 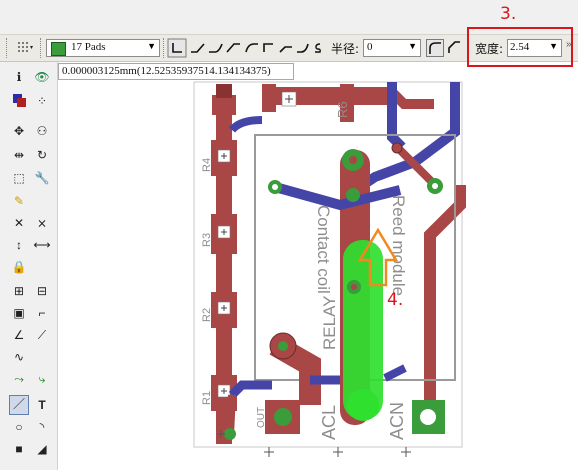 What do you see at coordinates (395, 300) in the screenshot?
I see `annotation-label-4: 4.` at bounding box center [395, 300].